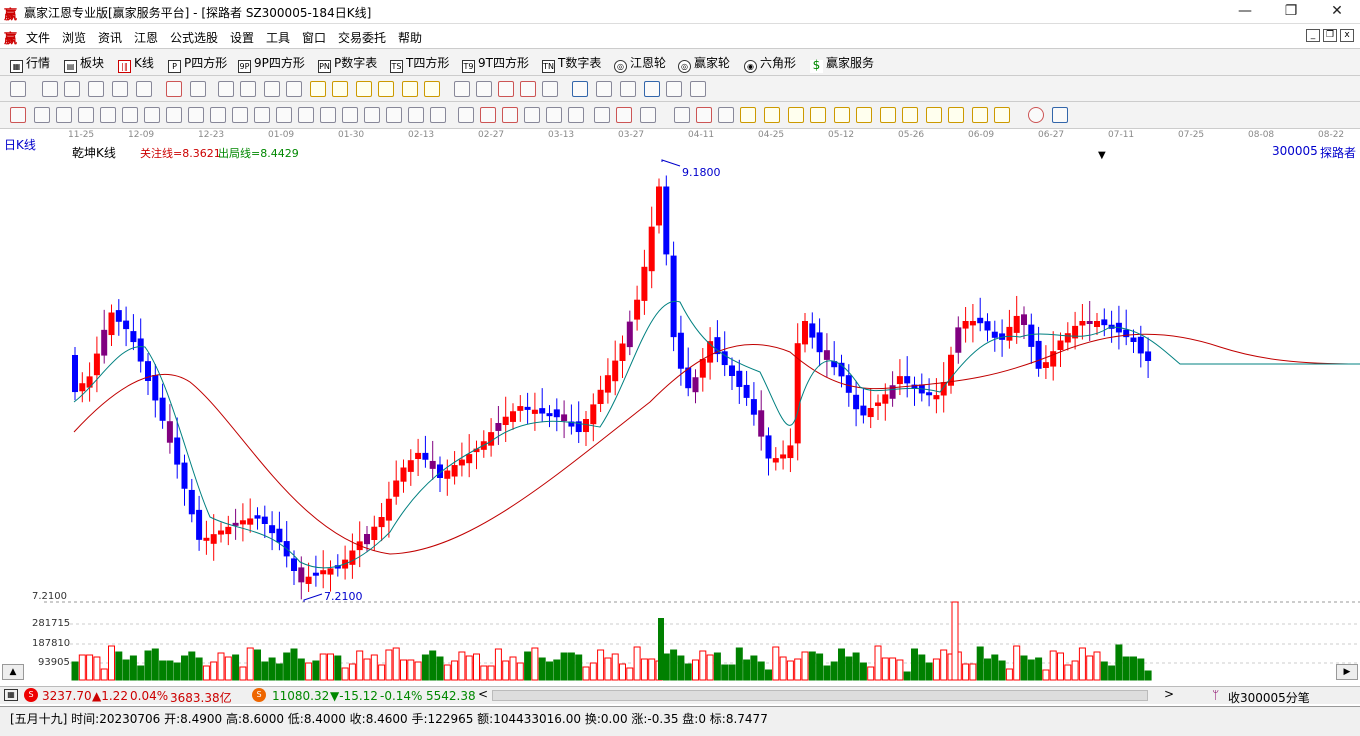 This screenshot has height=736, width=1360. What do you see at coordinates (50, 89) in the screenshot?
I see `sheet-icon` at bounding box center [50, 89].